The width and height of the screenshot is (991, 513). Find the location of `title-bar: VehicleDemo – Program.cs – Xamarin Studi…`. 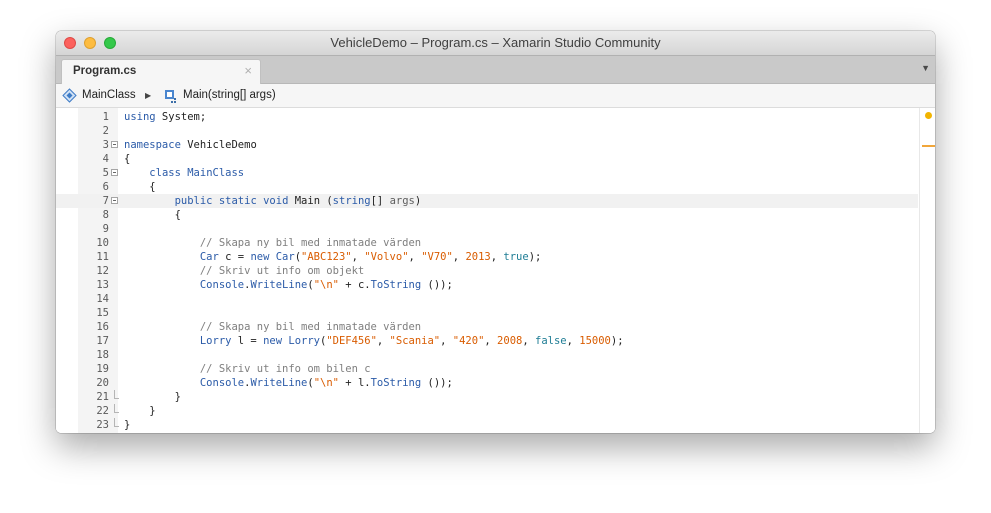

title-bar: VehicleDemo – Program.cs – Xamarin Studi… is located at coordinates (495, 43).